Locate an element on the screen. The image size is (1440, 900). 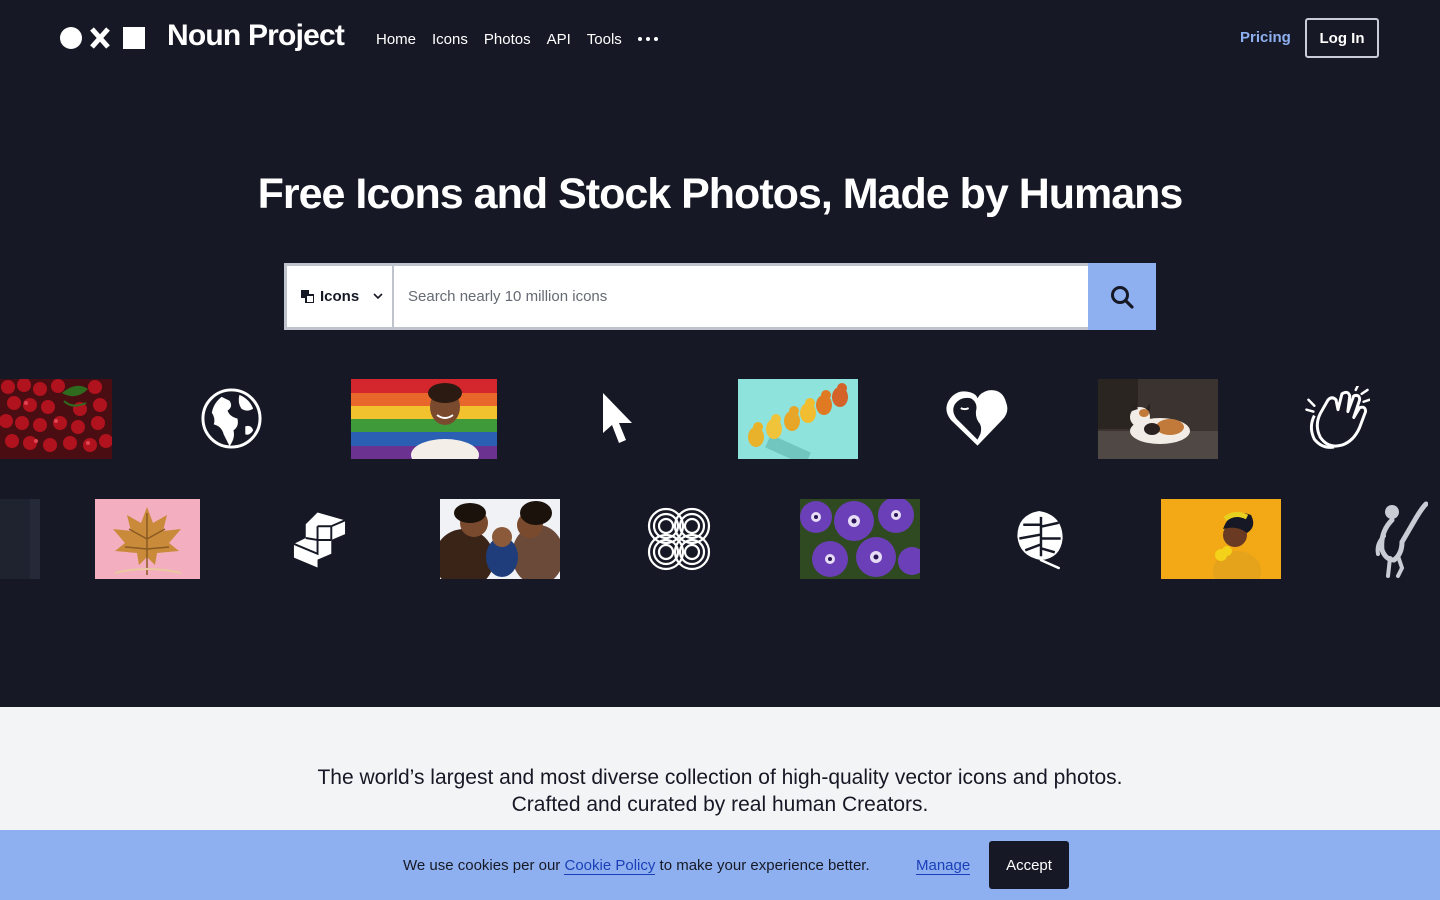
purple-petunias-photo is located at coordinates (860, 539).